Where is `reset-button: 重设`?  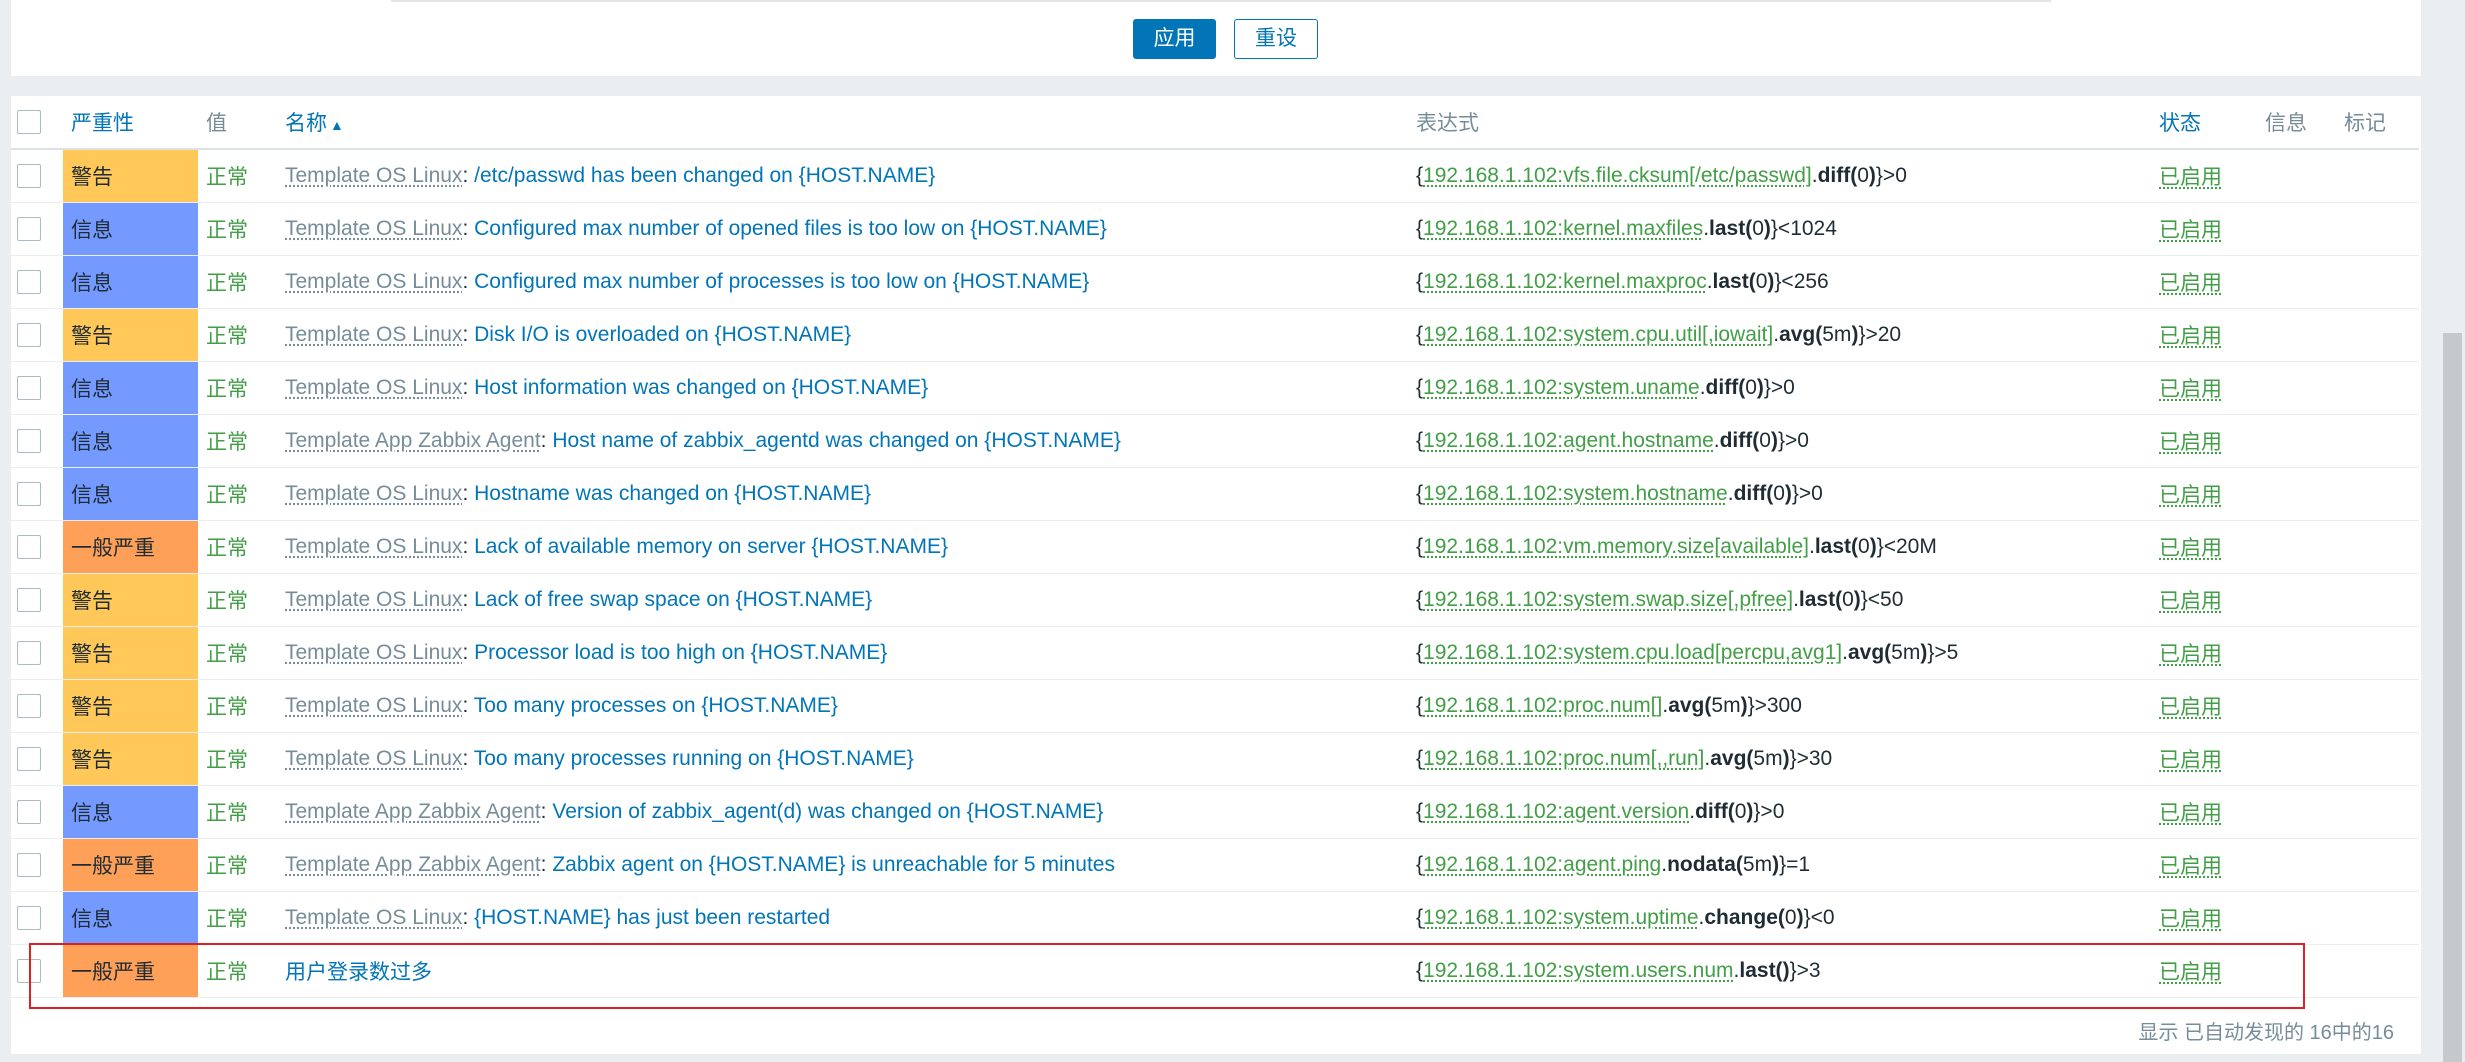
reset-button: 重设 is located at coordinates (1276, 39).